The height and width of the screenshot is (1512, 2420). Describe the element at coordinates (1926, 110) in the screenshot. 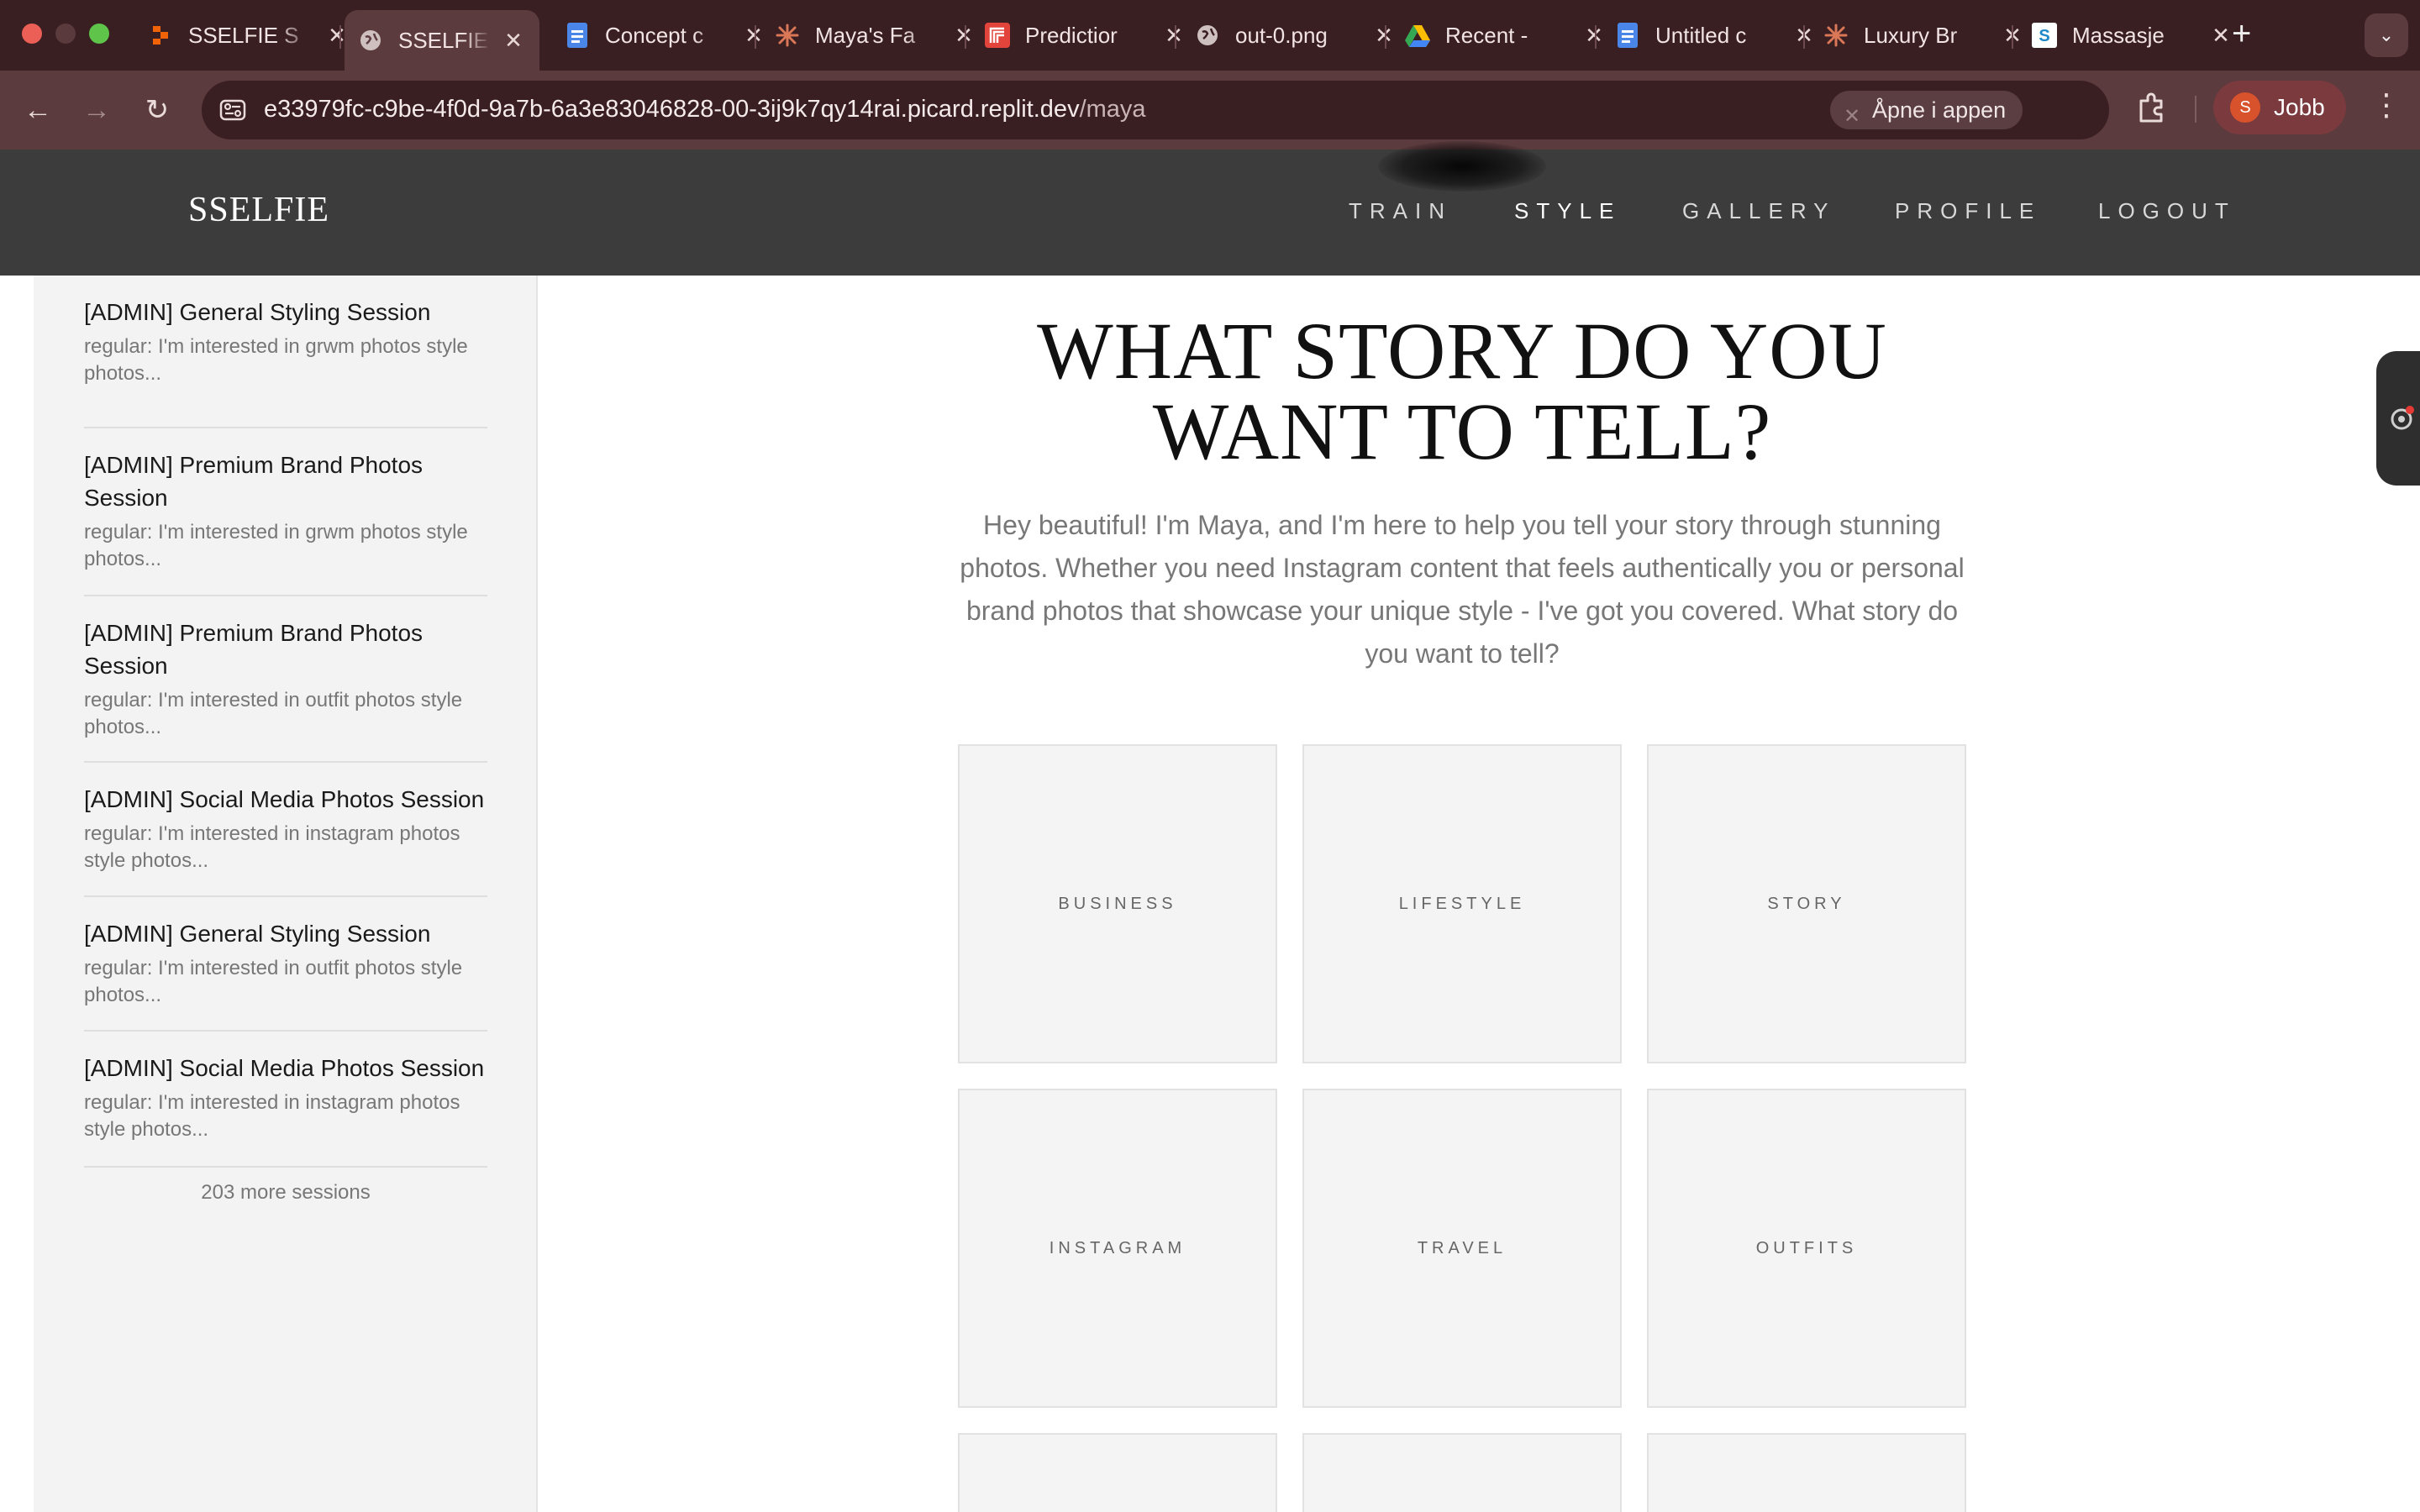

I see `open-in-app-button: ✕ Åpne i appen` at that location.